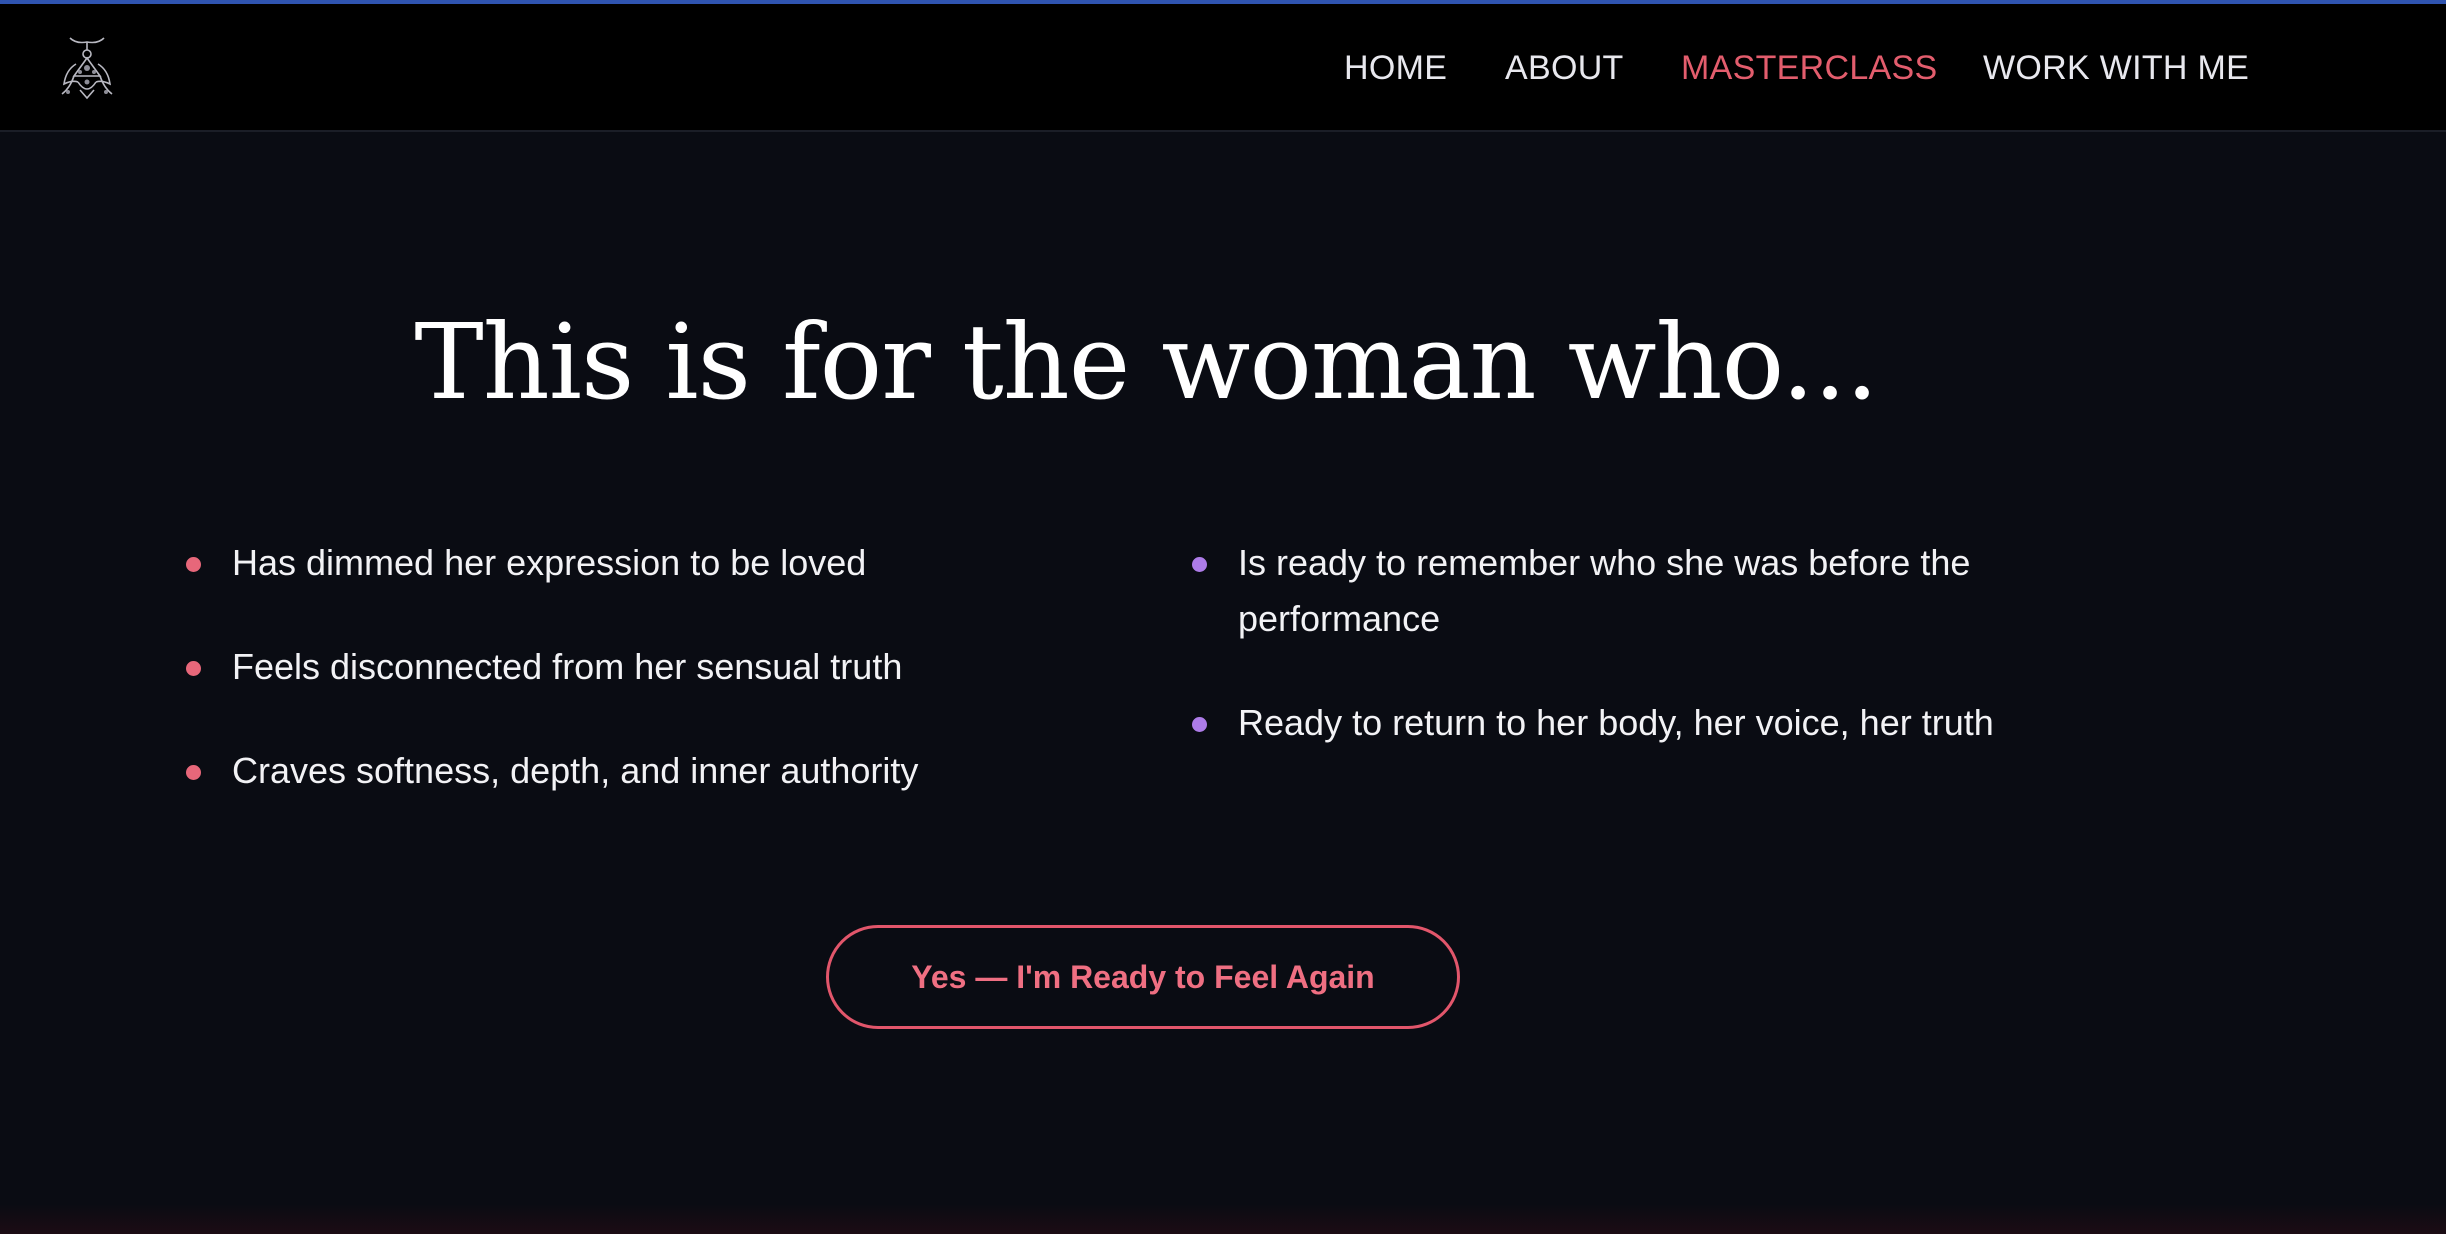  I want to click on list-item: Has dimmed her expression to be loved, so click(645, 563).